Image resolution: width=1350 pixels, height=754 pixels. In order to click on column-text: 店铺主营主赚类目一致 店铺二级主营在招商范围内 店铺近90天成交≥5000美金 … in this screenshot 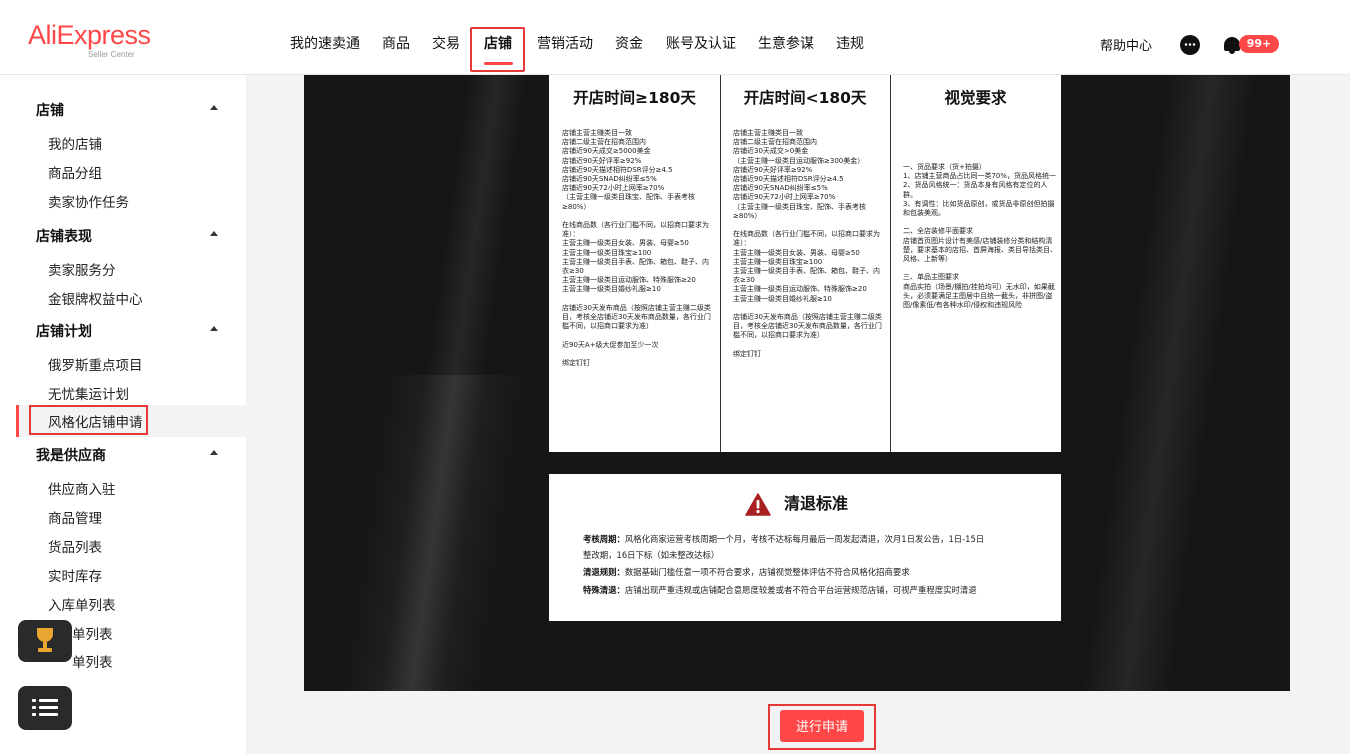, I will do `click(636, 248)`.